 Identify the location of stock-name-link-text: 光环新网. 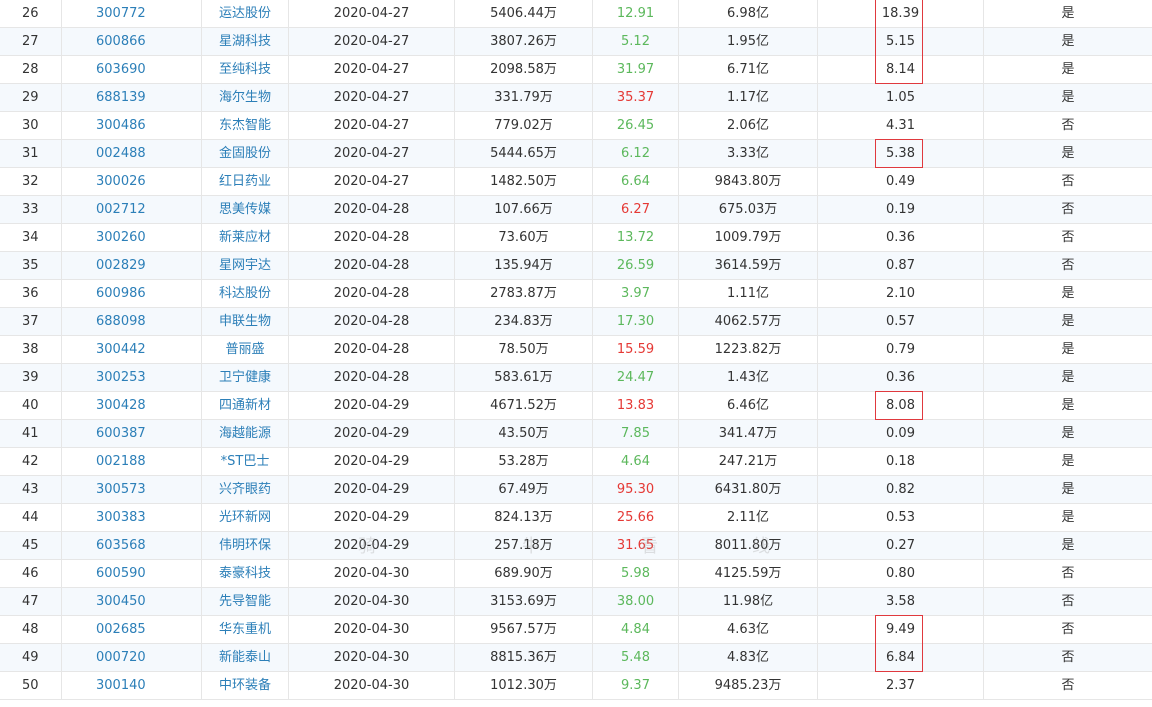
(245, 517).